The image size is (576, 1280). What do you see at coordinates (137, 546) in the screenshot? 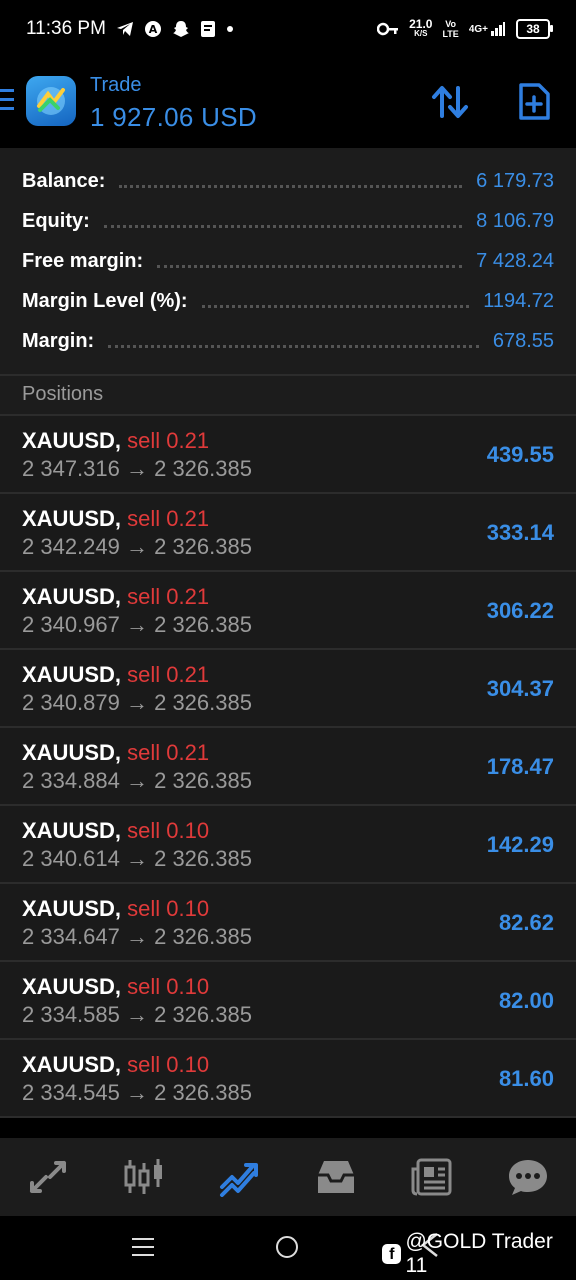
I see `position-prices: 2 342.249 → 2 326.385` at bounding box center [137, 546].